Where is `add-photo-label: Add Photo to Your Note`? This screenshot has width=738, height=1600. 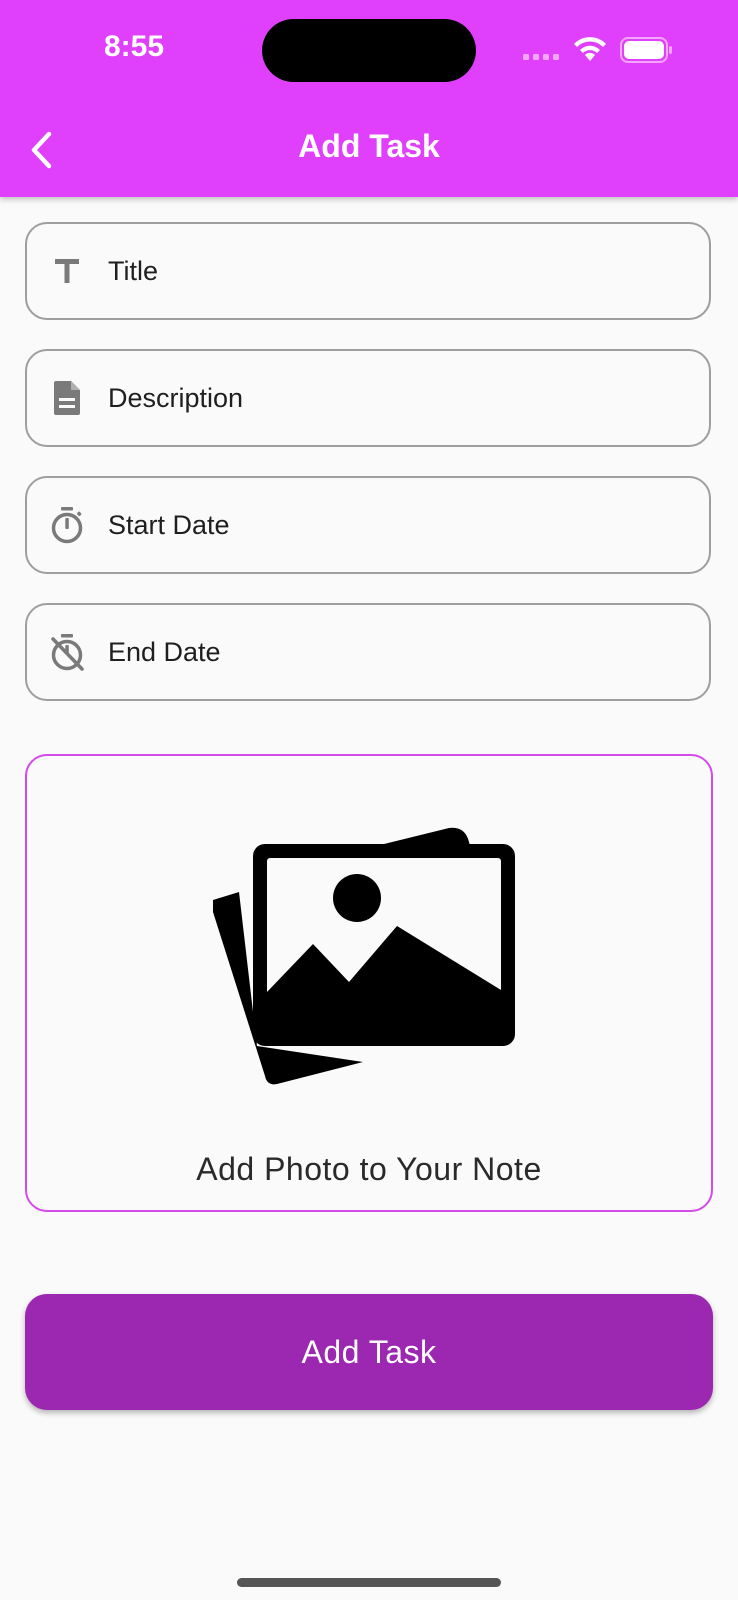 add-photo-label: Add Photo to Your Note is located at coordinates (369, 1169).